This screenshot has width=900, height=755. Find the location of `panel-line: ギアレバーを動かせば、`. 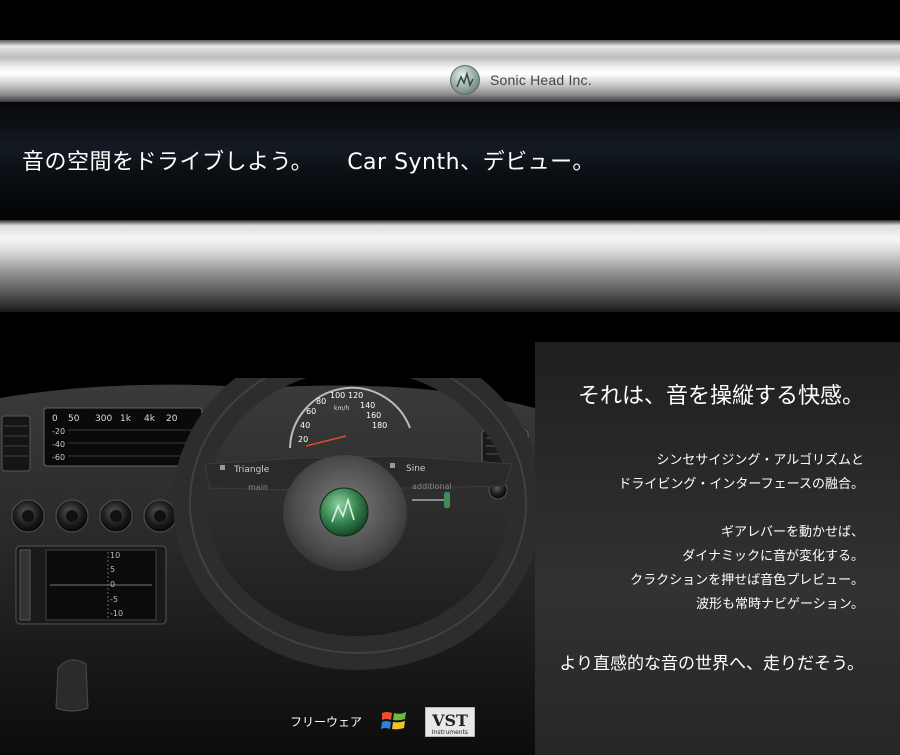

panel-line: ギアレバーを動かせば、 is located at coordinates (792, 532).